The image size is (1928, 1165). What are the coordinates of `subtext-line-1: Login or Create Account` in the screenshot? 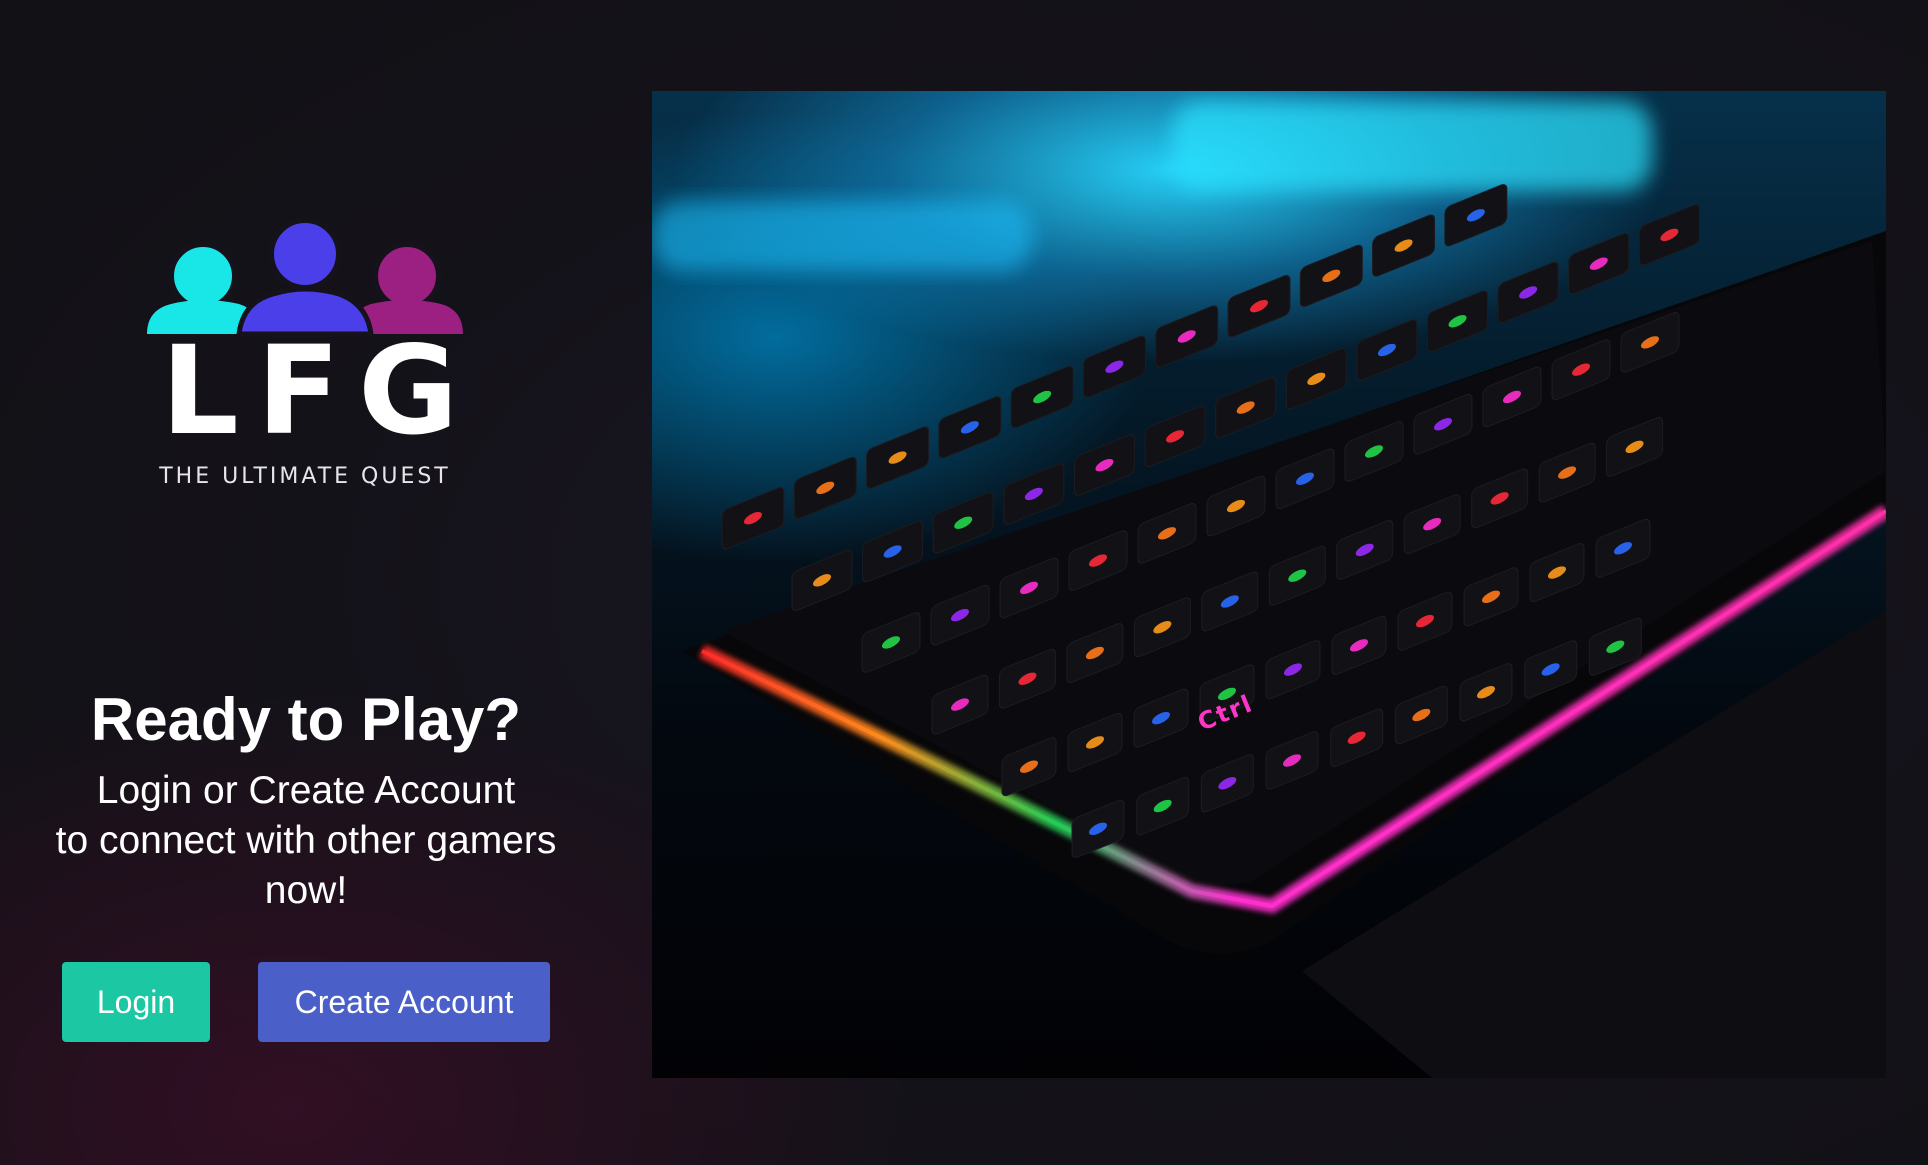 It's located at (306, 790).